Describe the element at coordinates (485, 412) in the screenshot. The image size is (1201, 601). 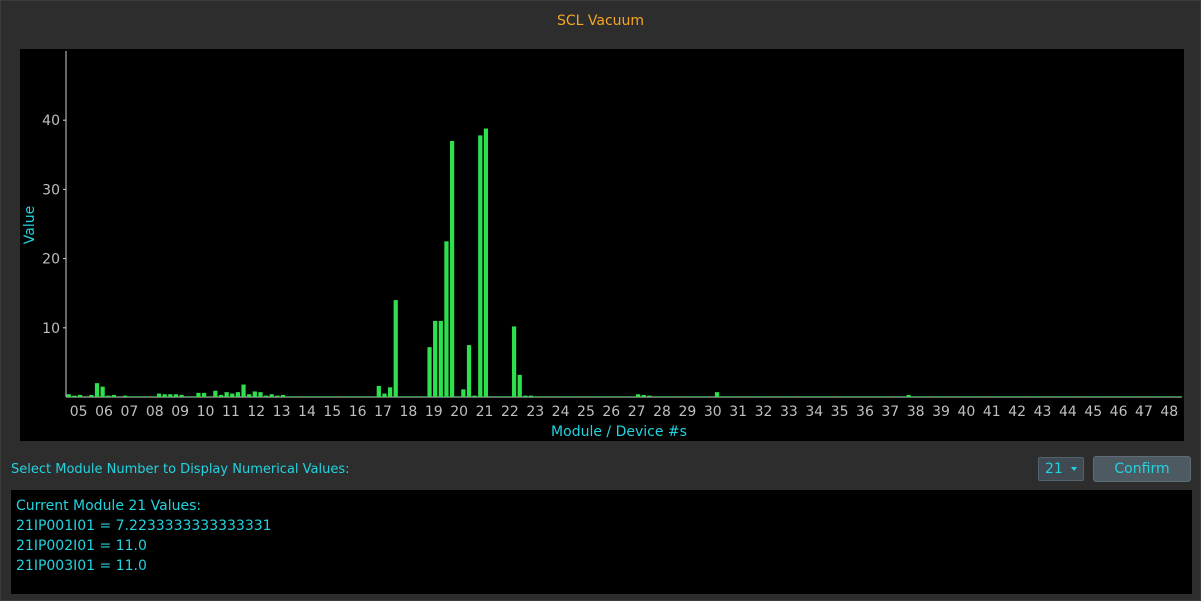
I see `x-tick-label: 21` at that location.